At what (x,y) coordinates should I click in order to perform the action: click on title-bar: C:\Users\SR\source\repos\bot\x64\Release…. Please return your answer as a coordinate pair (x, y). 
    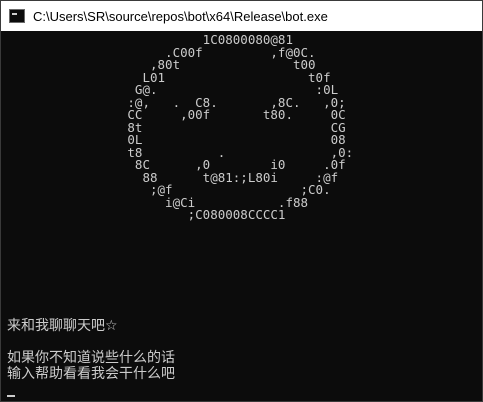
    Looking at the image, I should click on (241, 16).